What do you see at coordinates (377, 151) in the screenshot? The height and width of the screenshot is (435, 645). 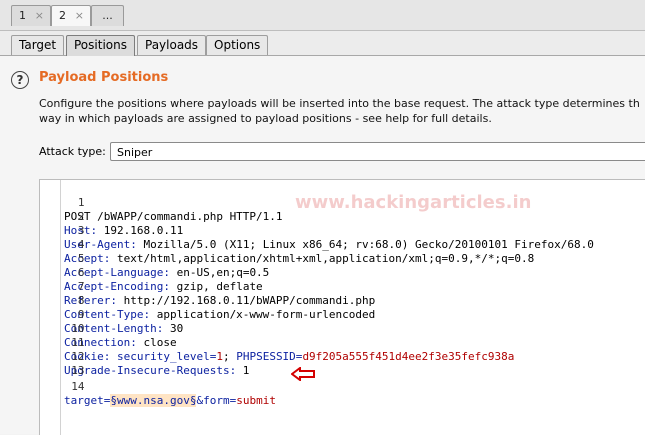 I see `attack-type-select: Sniper` at bounding box center [377, 151].